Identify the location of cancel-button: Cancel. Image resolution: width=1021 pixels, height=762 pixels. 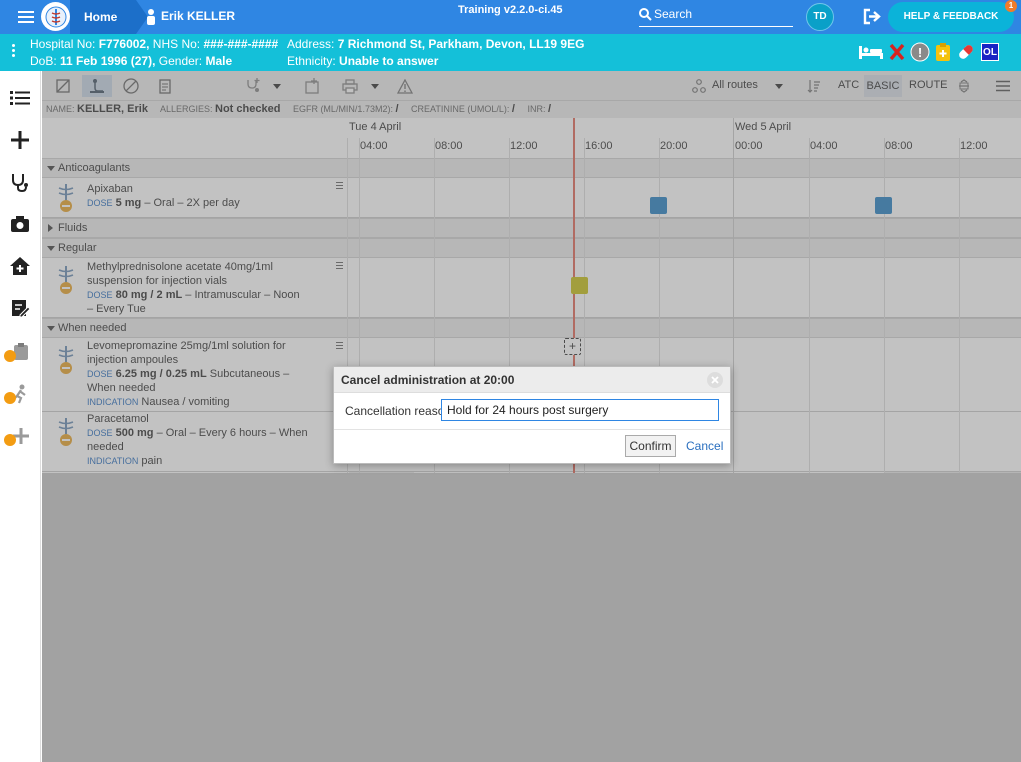
(704, 446).